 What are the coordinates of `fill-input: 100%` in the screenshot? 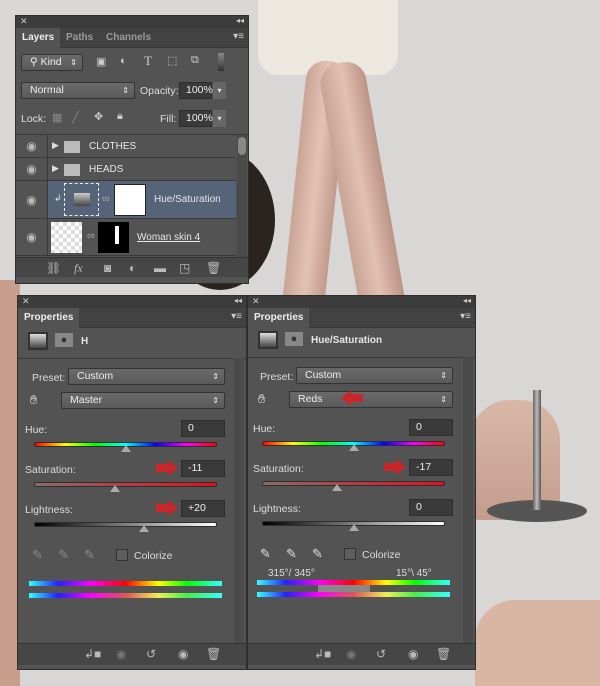 It's located at (196, 118).